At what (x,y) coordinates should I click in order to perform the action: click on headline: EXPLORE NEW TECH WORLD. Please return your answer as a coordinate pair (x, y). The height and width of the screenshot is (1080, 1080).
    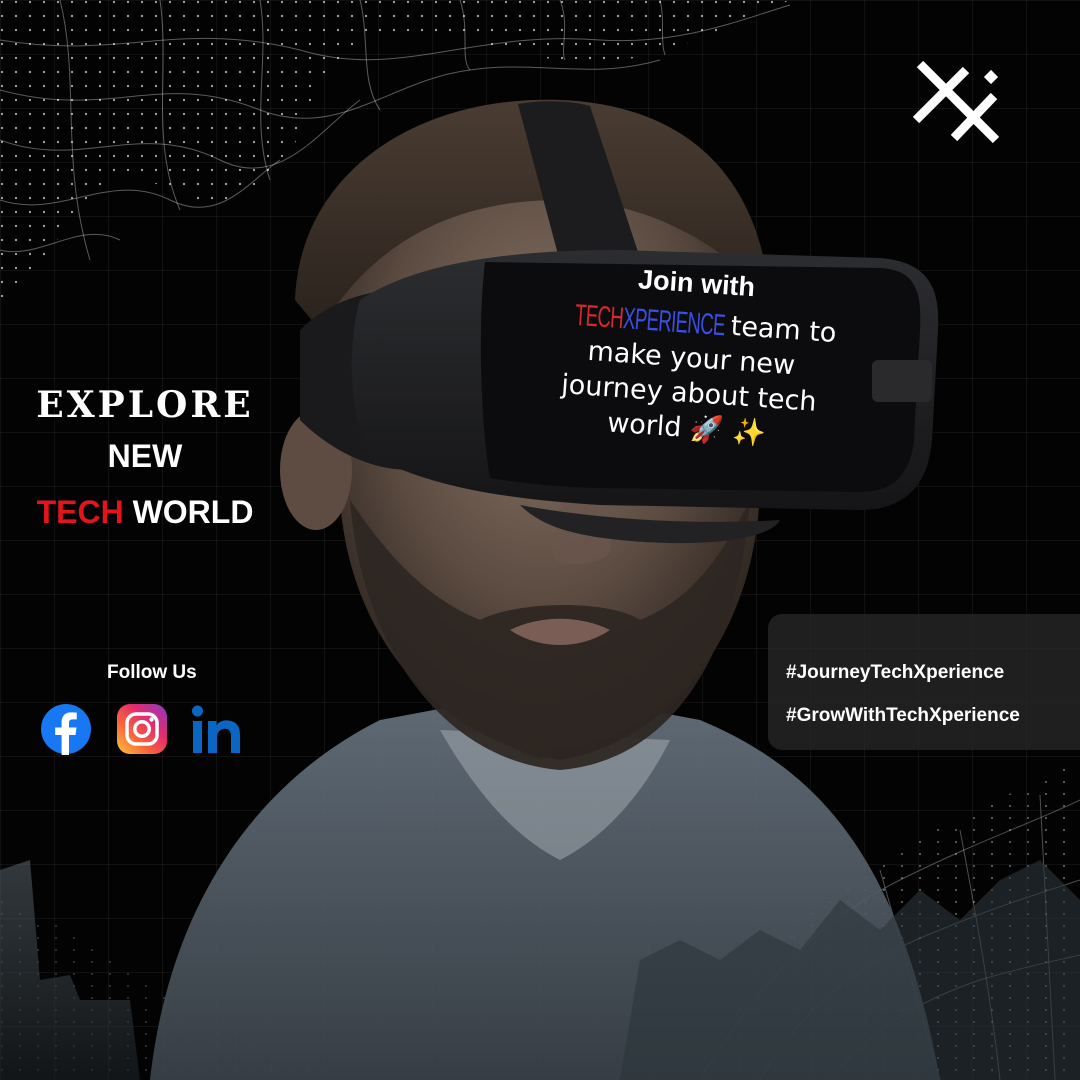
    Looking at the image, I should click on (145, 461).